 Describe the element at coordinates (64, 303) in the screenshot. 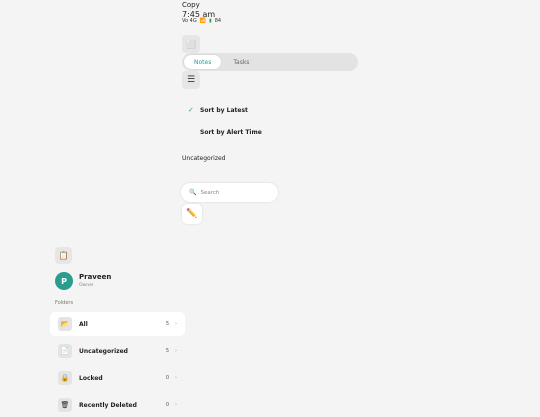

I see `folders-heading: Folders` at that location.